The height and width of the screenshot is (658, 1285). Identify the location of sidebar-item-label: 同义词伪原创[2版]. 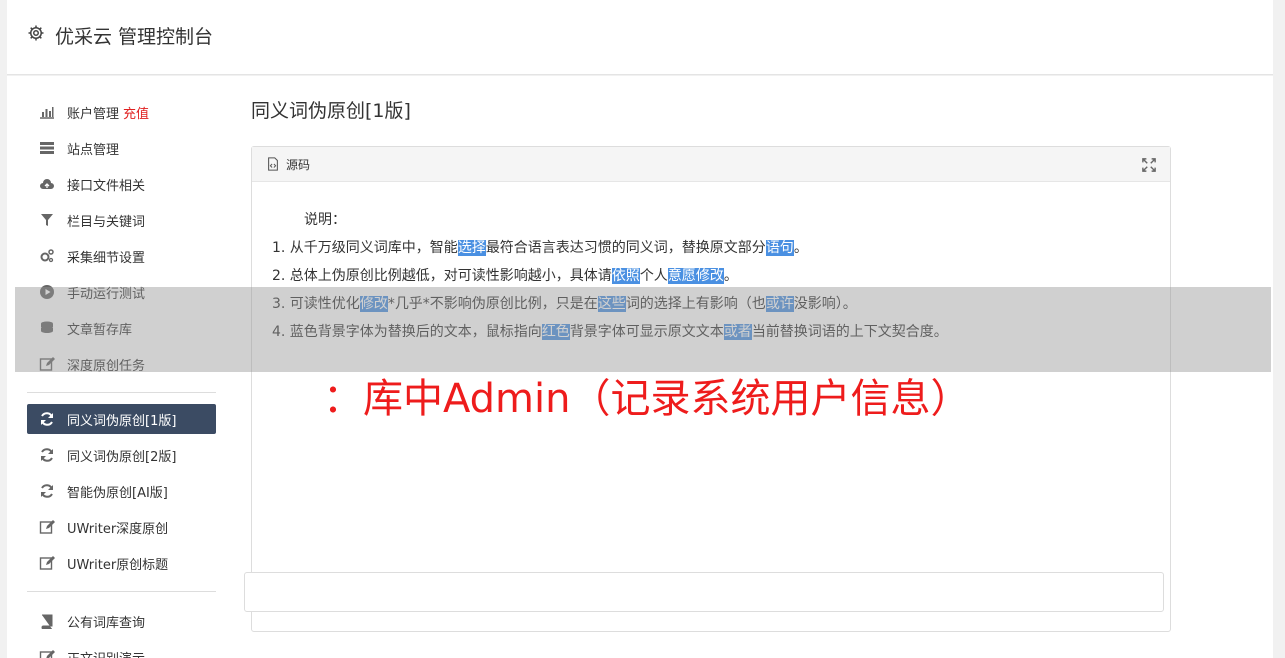
(122, 457).